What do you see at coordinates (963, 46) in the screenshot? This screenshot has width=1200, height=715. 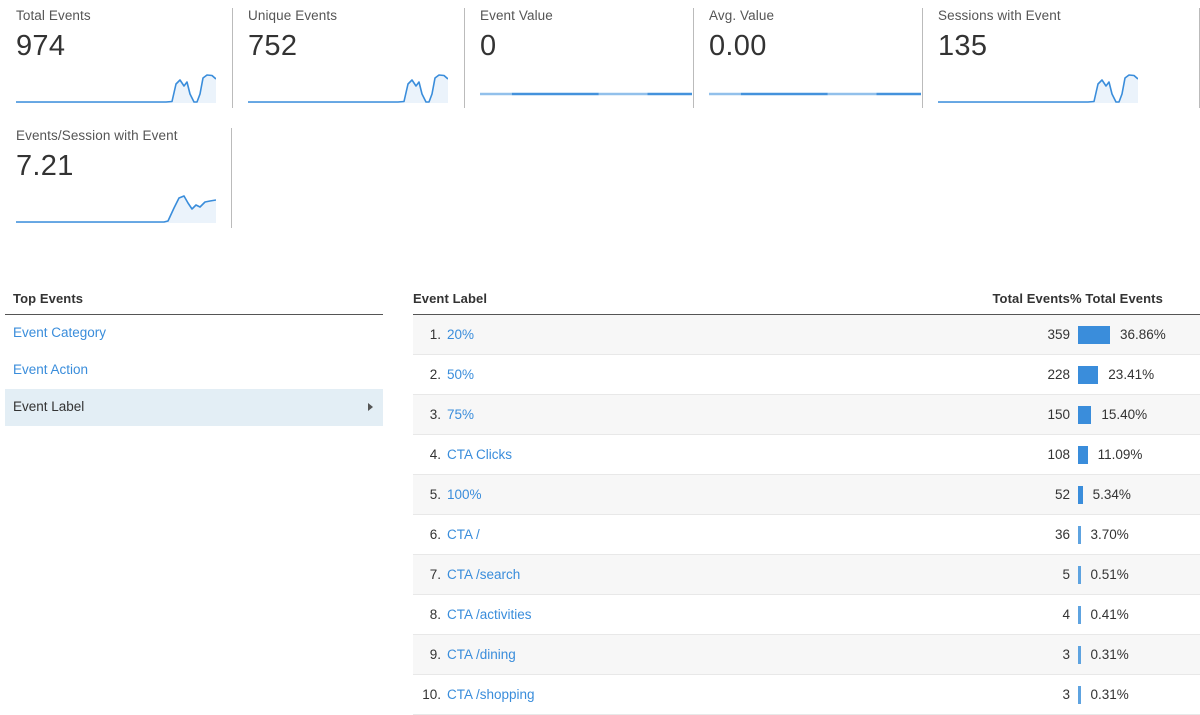 I see `scorecard-value: 135` at bounding box center [963, 46].